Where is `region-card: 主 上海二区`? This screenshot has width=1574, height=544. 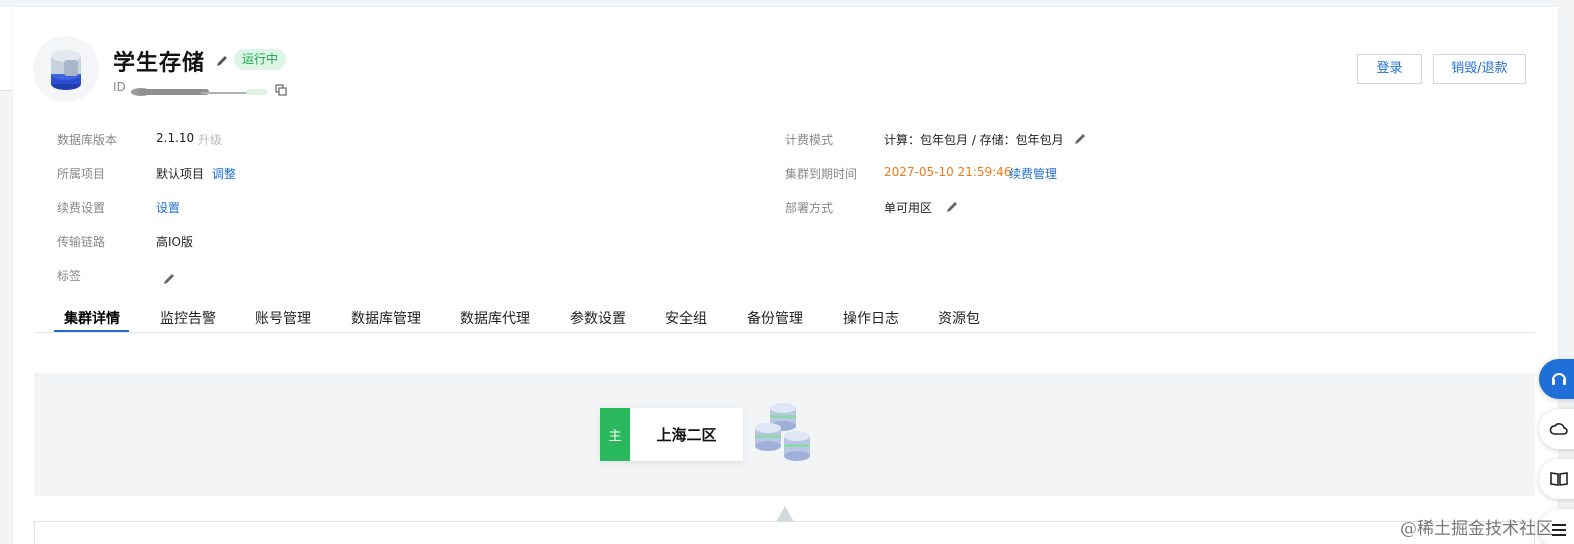
region-card: 主 上海二区 is located at coordinates (671, 434).